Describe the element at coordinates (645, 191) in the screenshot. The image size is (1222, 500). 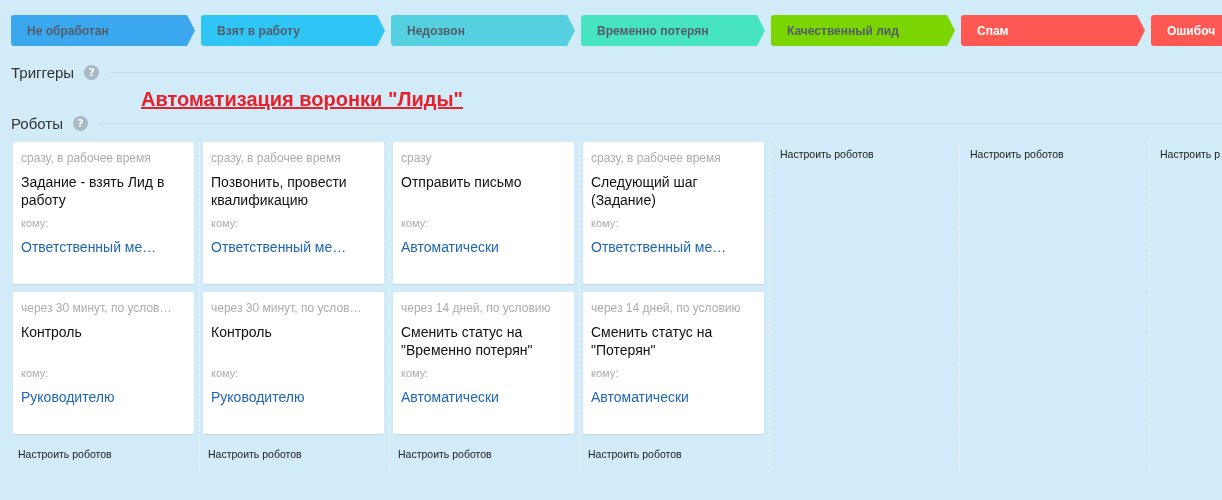
I see `robot-title: Следующий шаг (Задание)` at that location.